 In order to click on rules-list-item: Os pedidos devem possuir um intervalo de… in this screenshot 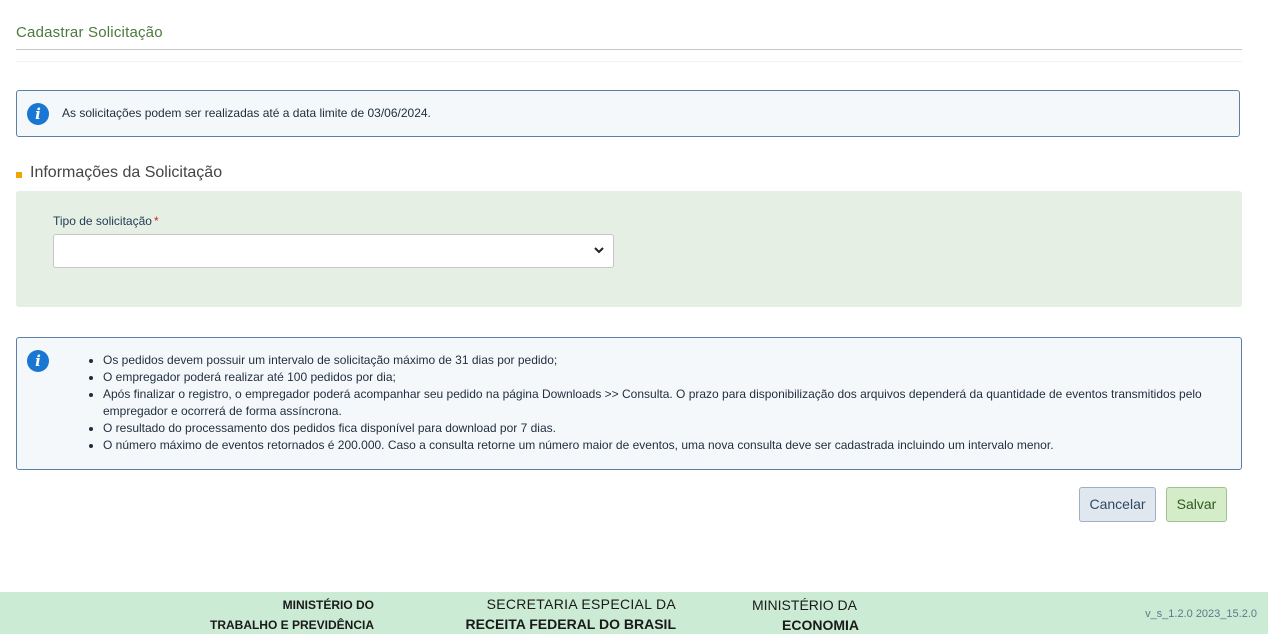, I will do `click(668, 360)`.